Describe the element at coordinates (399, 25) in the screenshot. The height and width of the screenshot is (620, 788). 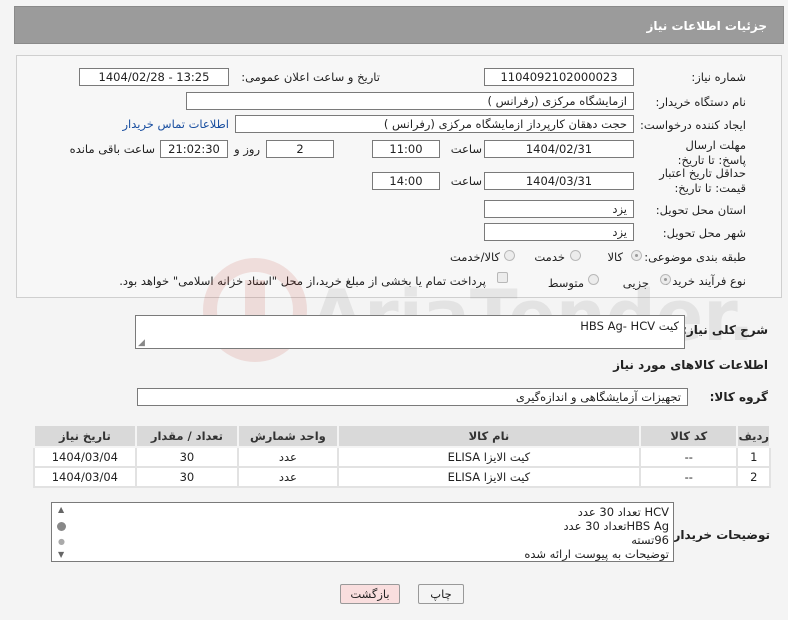
I see `page-header: جزئیات اطلاعات نیاز` at that location.